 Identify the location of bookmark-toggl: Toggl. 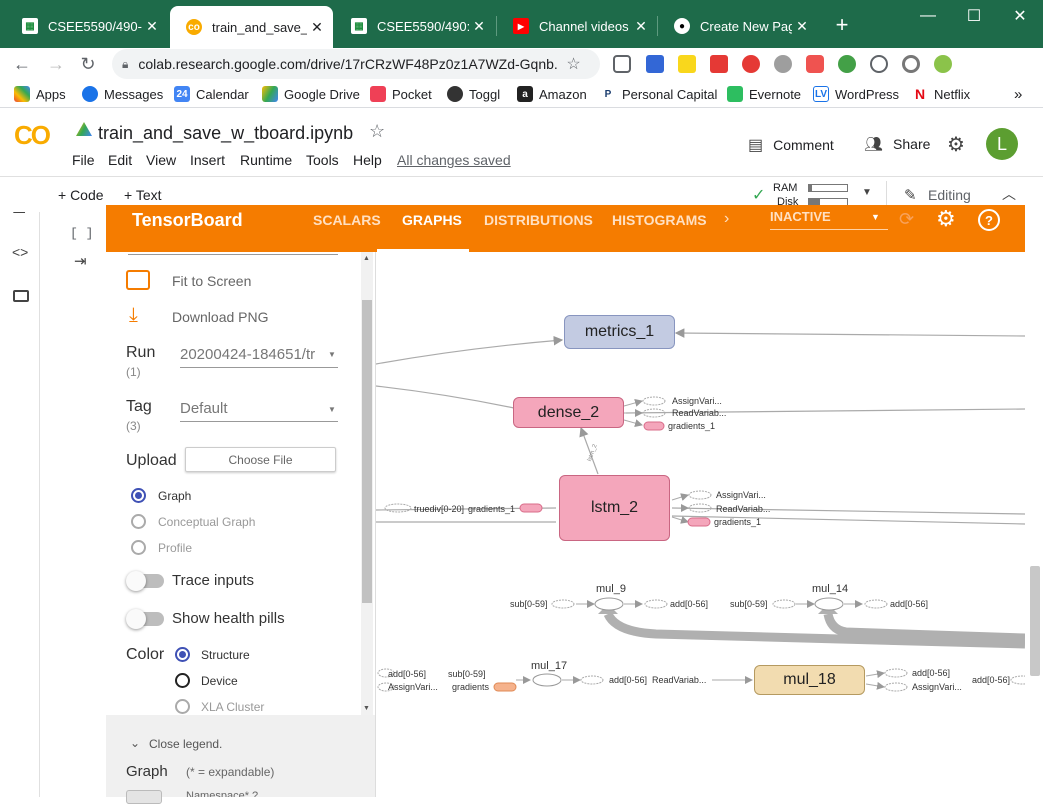
(473, 94).